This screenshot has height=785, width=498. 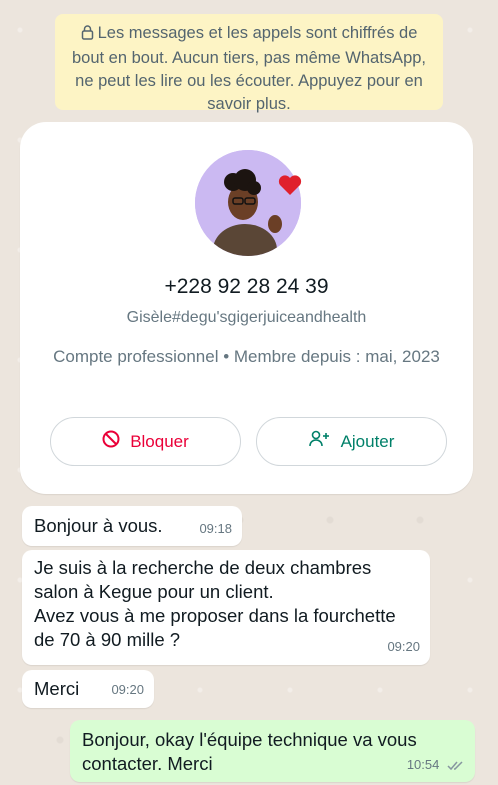 I want to click on add-contact-button: Ajouter, so click(x=351, y=441).